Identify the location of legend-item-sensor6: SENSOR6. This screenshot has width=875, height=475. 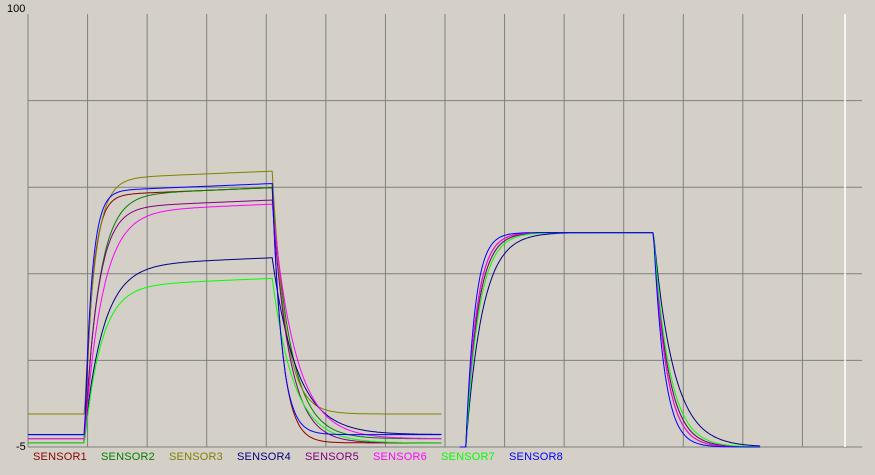
(400, 457).